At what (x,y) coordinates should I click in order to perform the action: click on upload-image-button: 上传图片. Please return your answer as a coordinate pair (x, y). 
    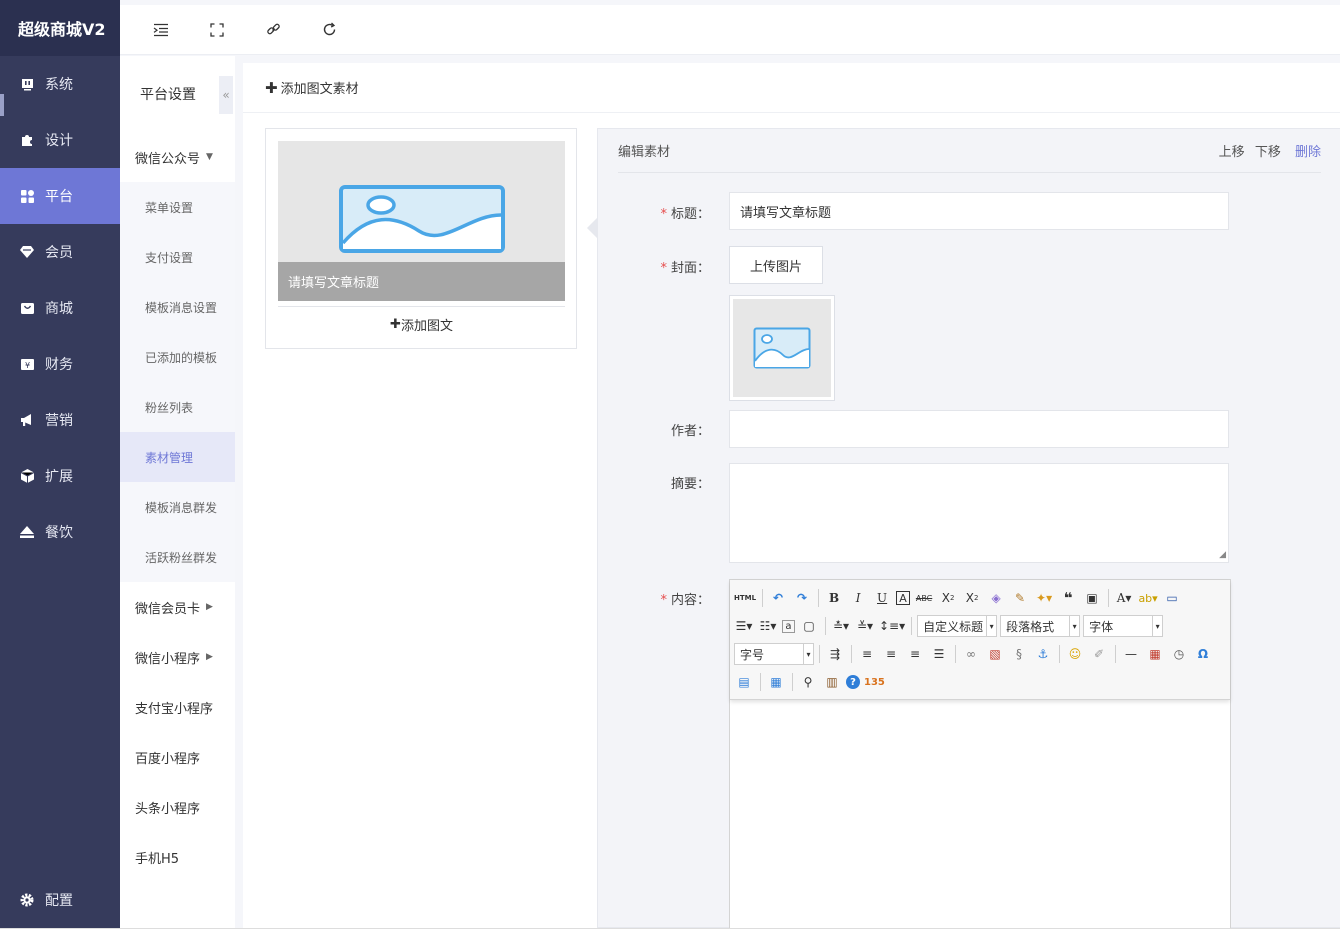
    Looking at the image, I should click on (776, 265).